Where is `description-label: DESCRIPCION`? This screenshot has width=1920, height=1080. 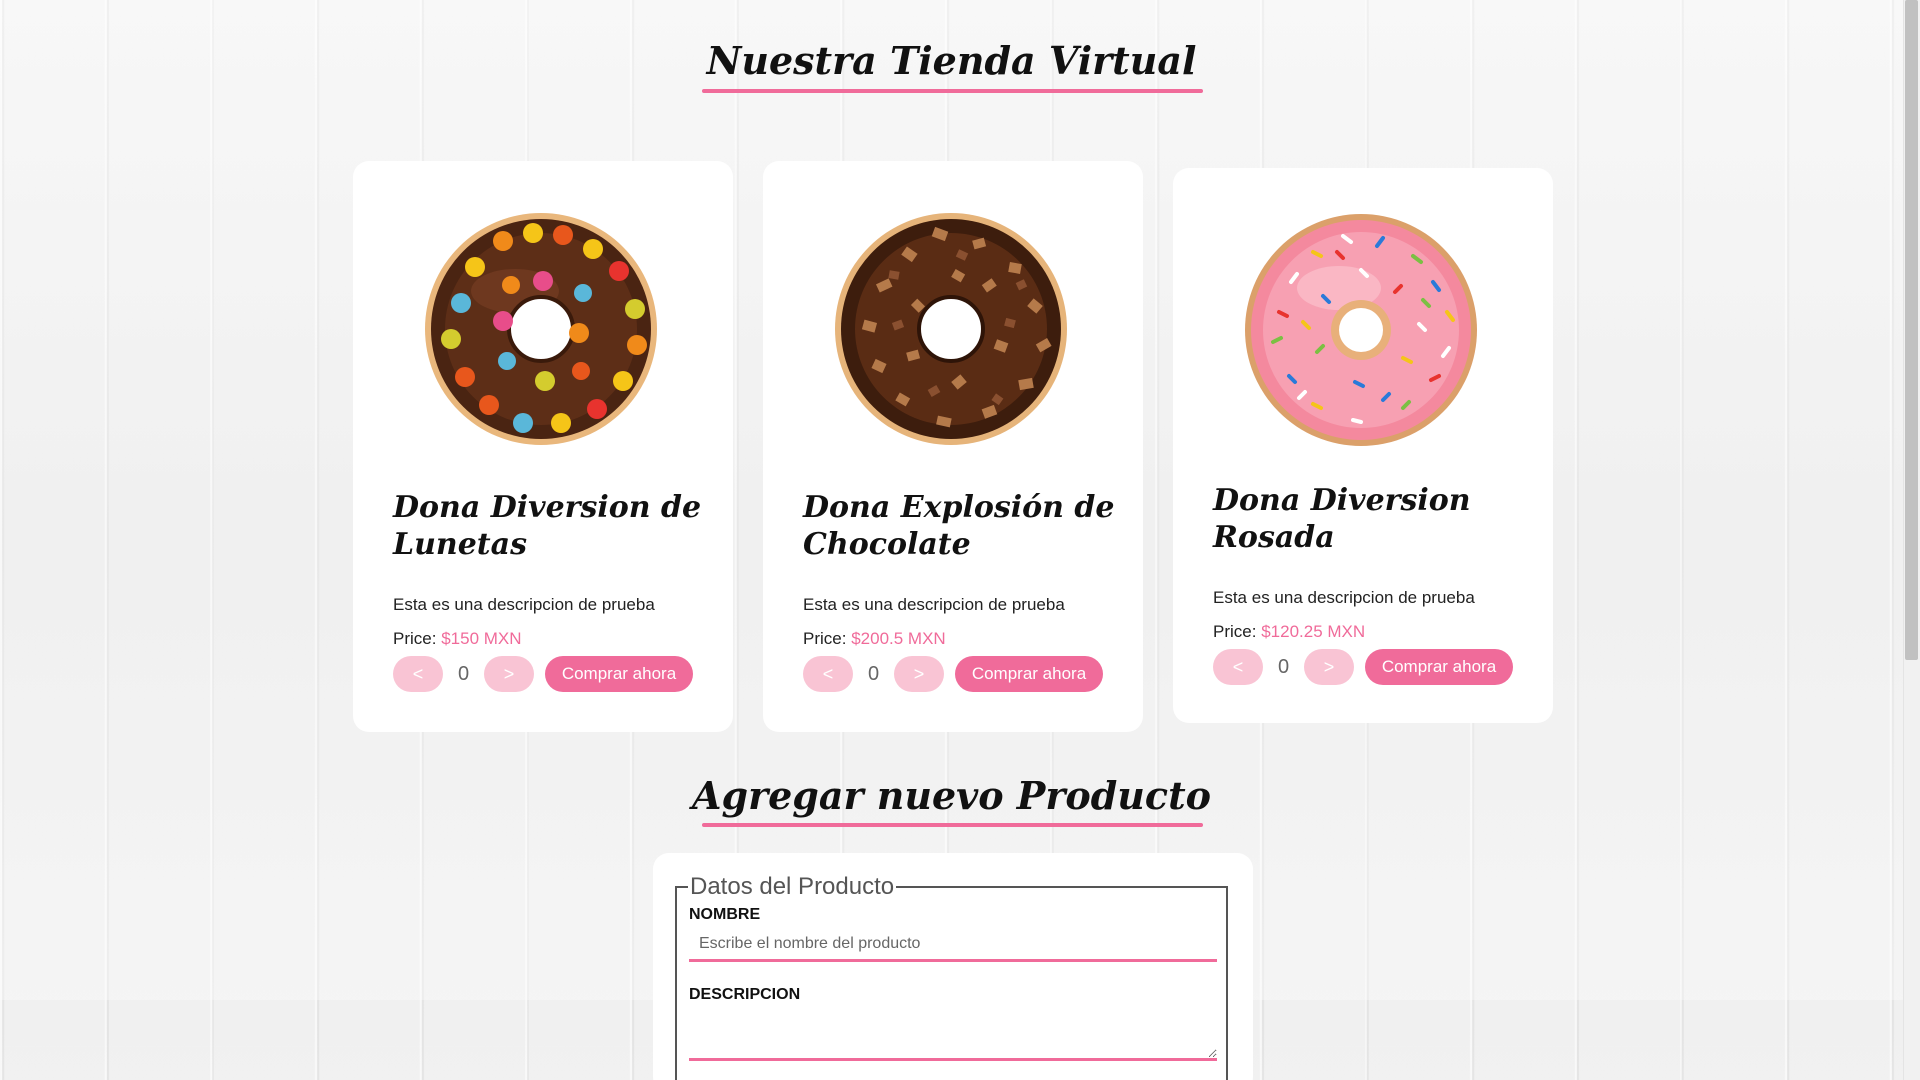 description-label: DESCRIPCION is located at coordinates (745, 994).